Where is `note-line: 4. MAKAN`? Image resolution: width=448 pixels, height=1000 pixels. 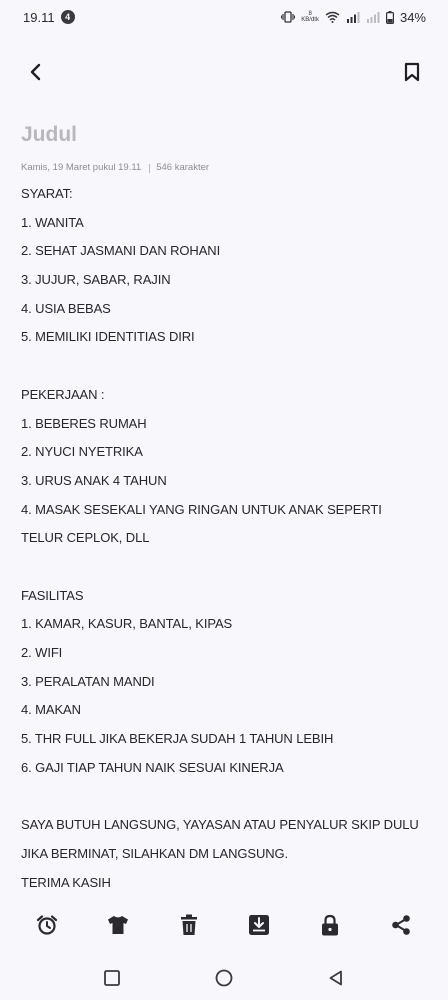
note-line: 4. MAKAN is located at coordinates (51, 710).